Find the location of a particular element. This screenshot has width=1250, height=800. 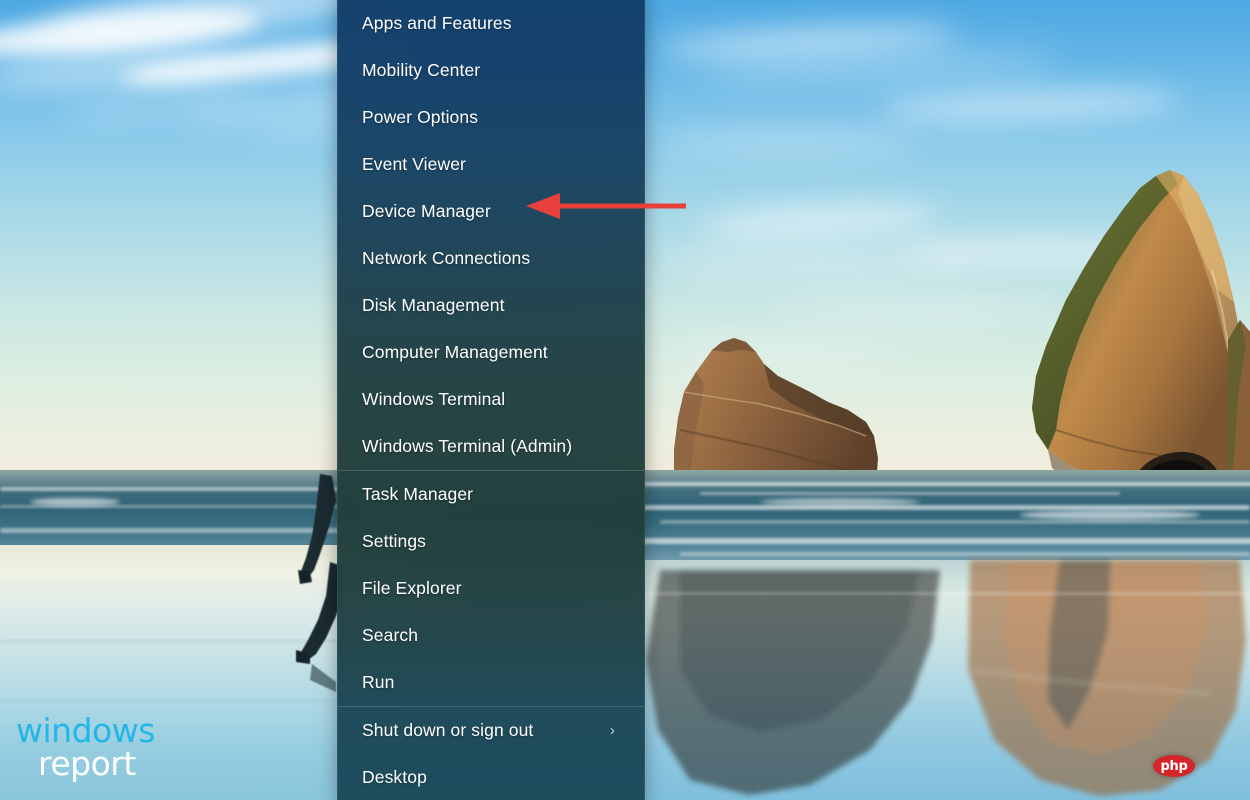

menu-item-label: Event Viewer is located at coordinates (414, 164).